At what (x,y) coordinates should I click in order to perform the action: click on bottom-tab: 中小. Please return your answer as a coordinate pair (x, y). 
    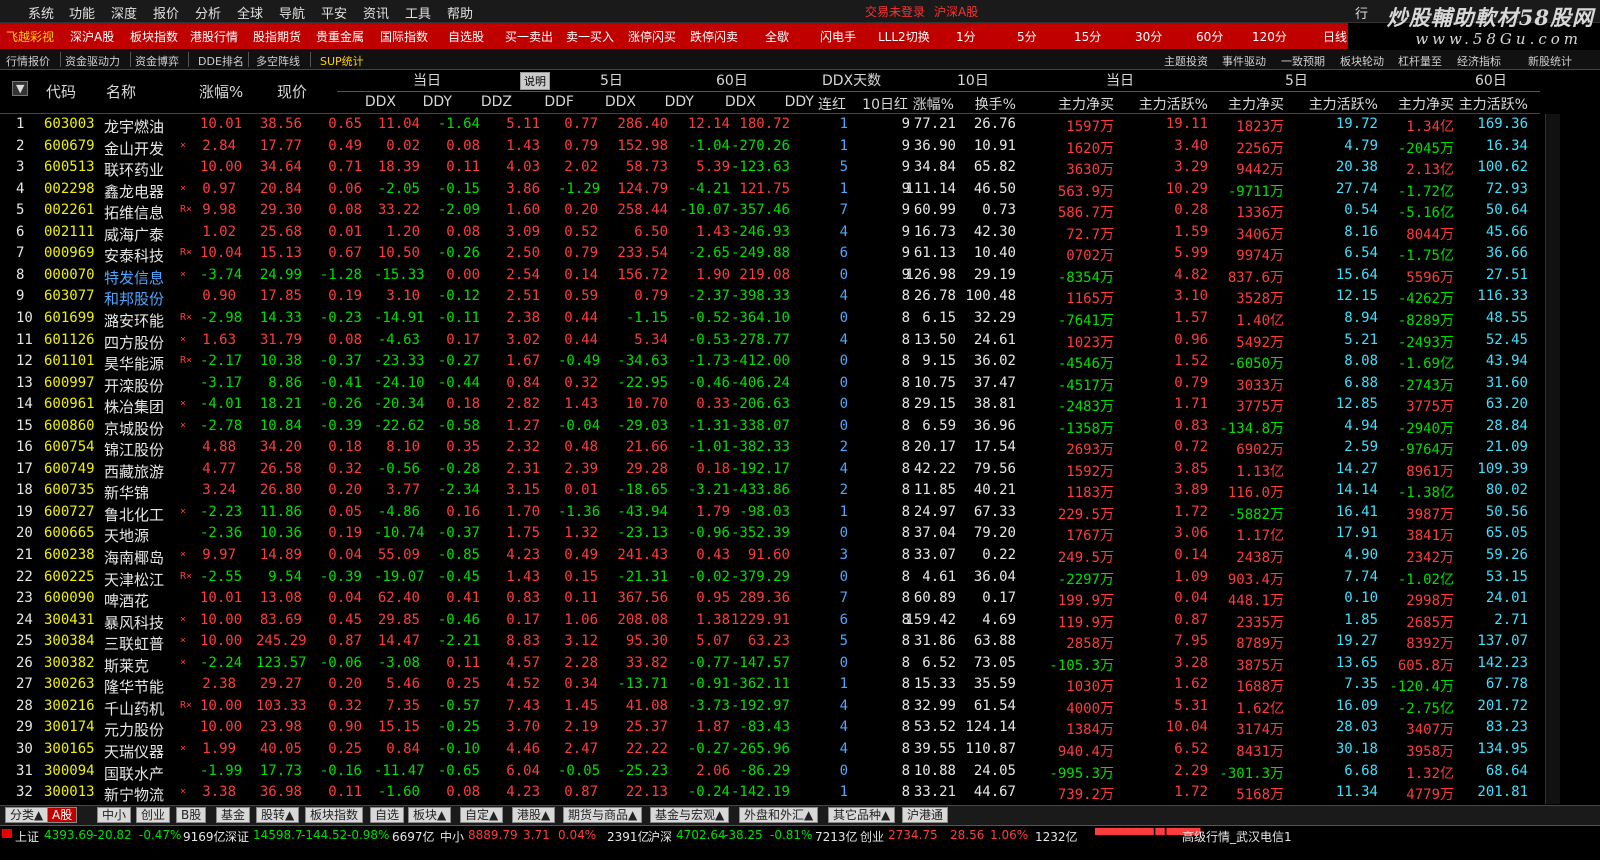
    Looking at the image, I should click on (114, 815).